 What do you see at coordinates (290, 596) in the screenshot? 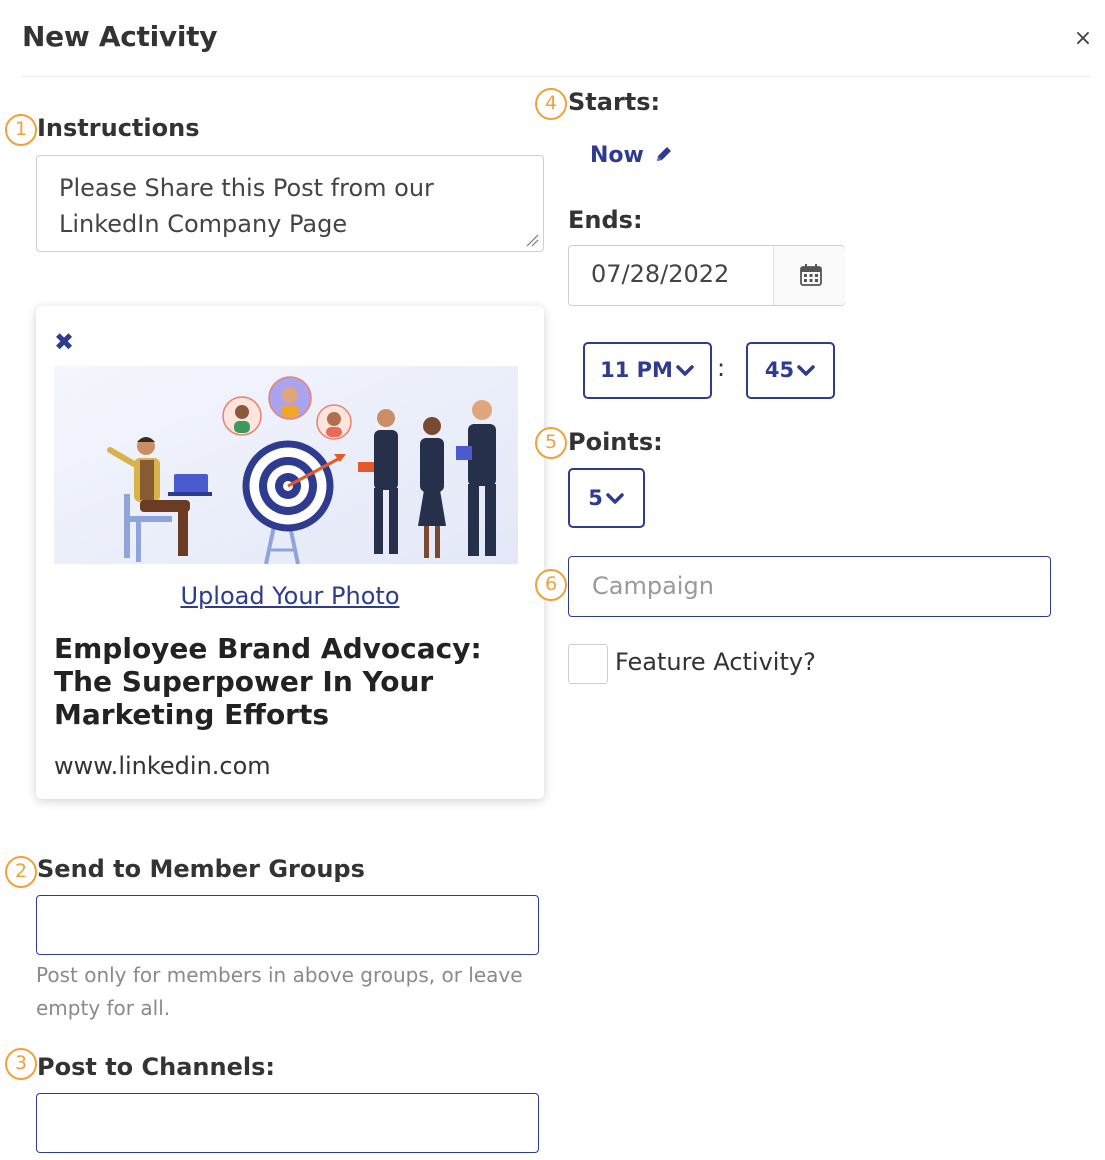
I see `upload-photo-link: Upload Your Photo` at bounding box center [290, 596].